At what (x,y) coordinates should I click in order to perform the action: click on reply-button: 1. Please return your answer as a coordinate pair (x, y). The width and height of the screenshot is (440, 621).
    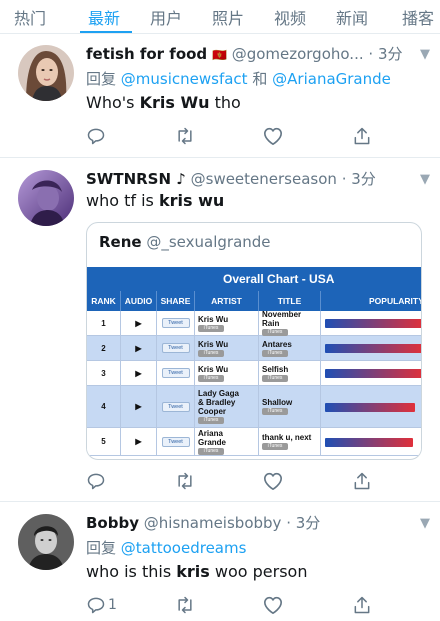
    Looking at the image, I should click on (101, 605).